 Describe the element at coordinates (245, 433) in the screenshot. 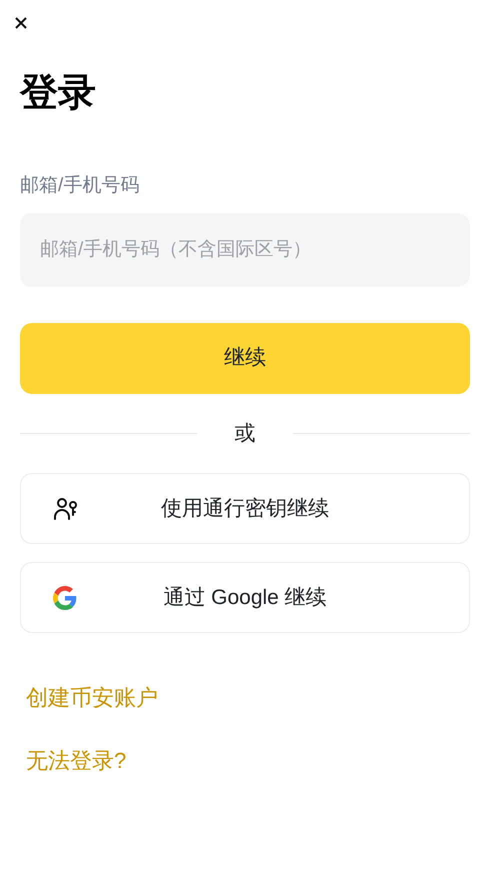

I see `divider-text: 或` at that location.